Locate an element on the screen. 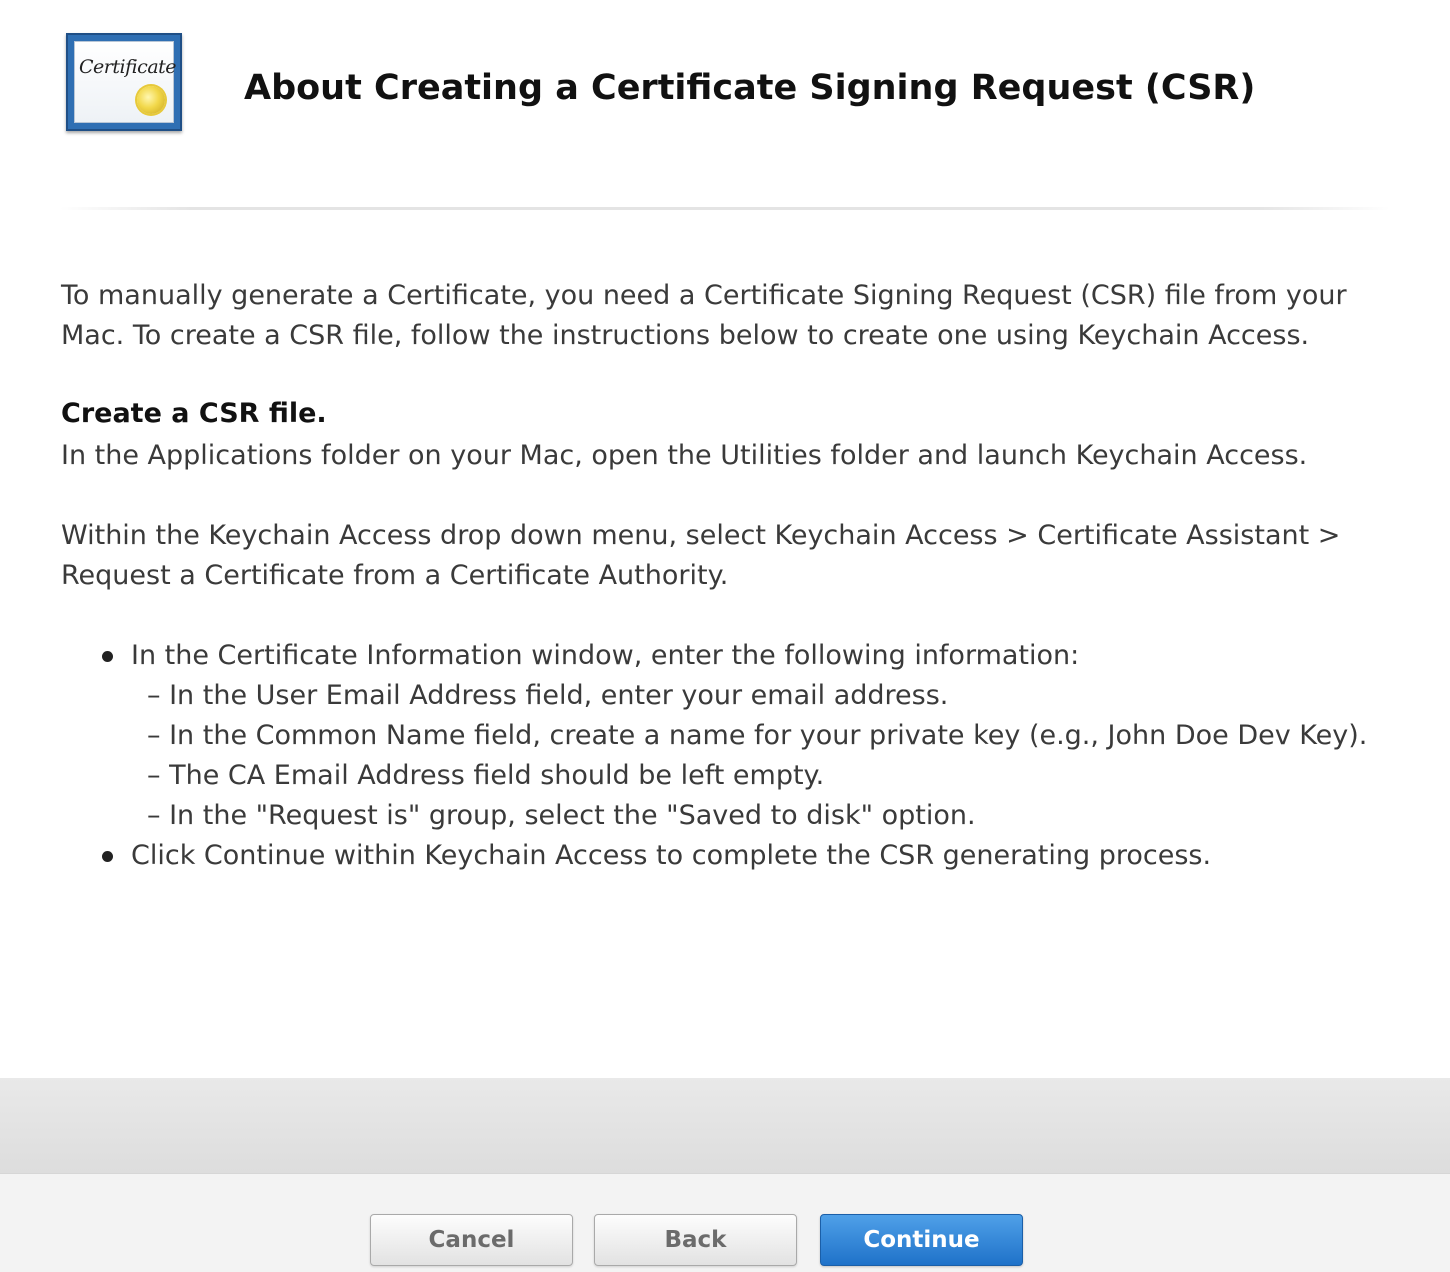 The image size is (1450, 1272). seal-icon is located at coordinates (151, 100).